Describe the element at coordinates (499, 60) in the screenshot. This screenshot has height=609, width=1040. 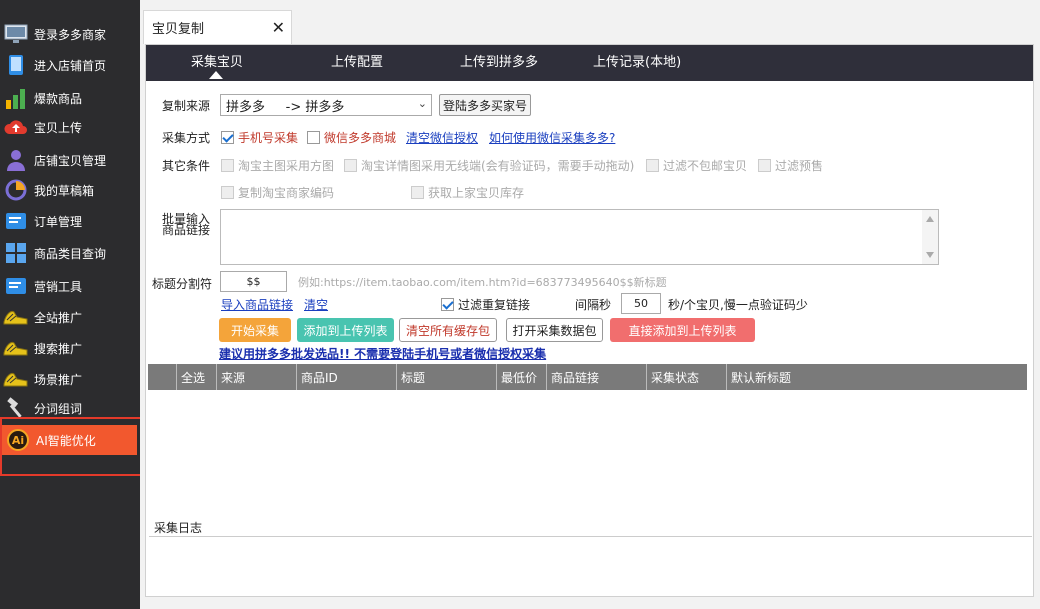
I see `subtab-upload-pdd: 上传到拼多多` at that location.